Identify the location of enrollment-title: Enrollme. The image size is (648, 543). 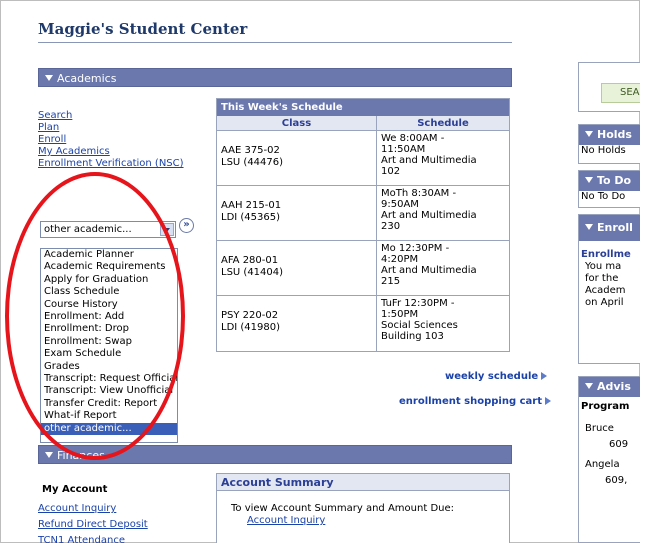
(606, 254).